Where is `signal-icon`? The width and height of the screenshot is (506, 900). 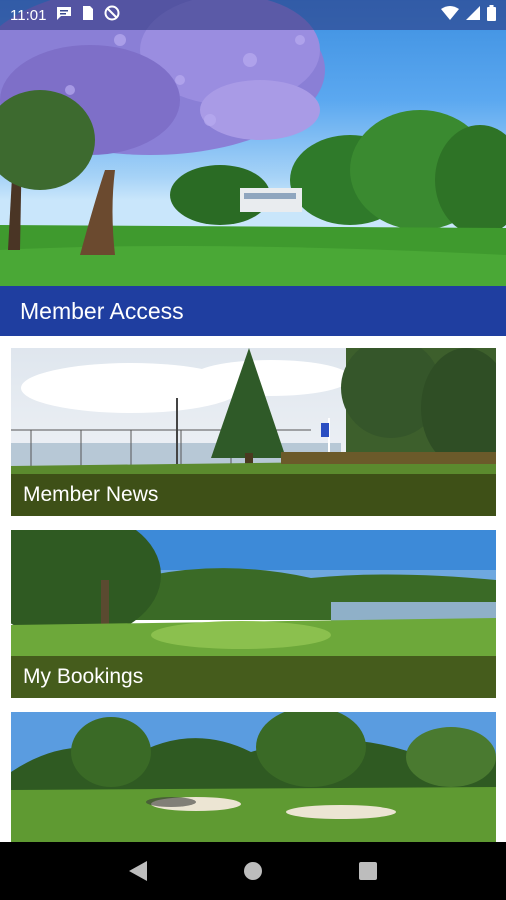 signal-icon is located at coordinates (473, 15).